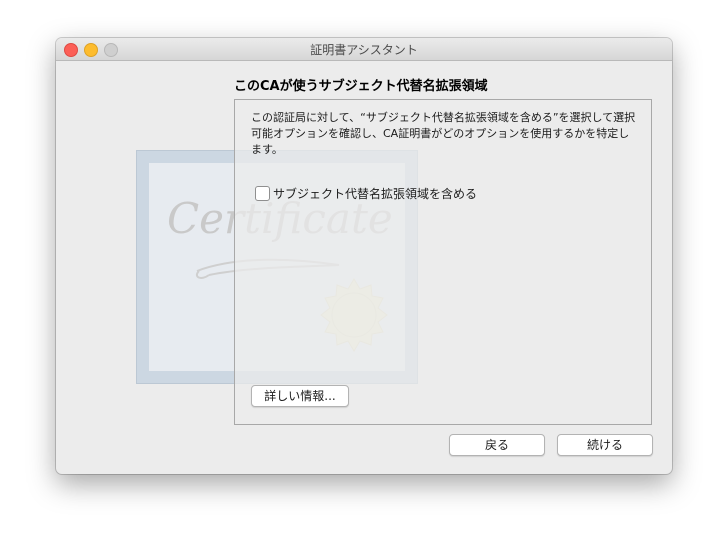  What do you see at coordinates (375, 193) in the screenshot?
I see `include-san-label: サブジェクト代替名拡張領域を含める` at bounding box center [375, 193].